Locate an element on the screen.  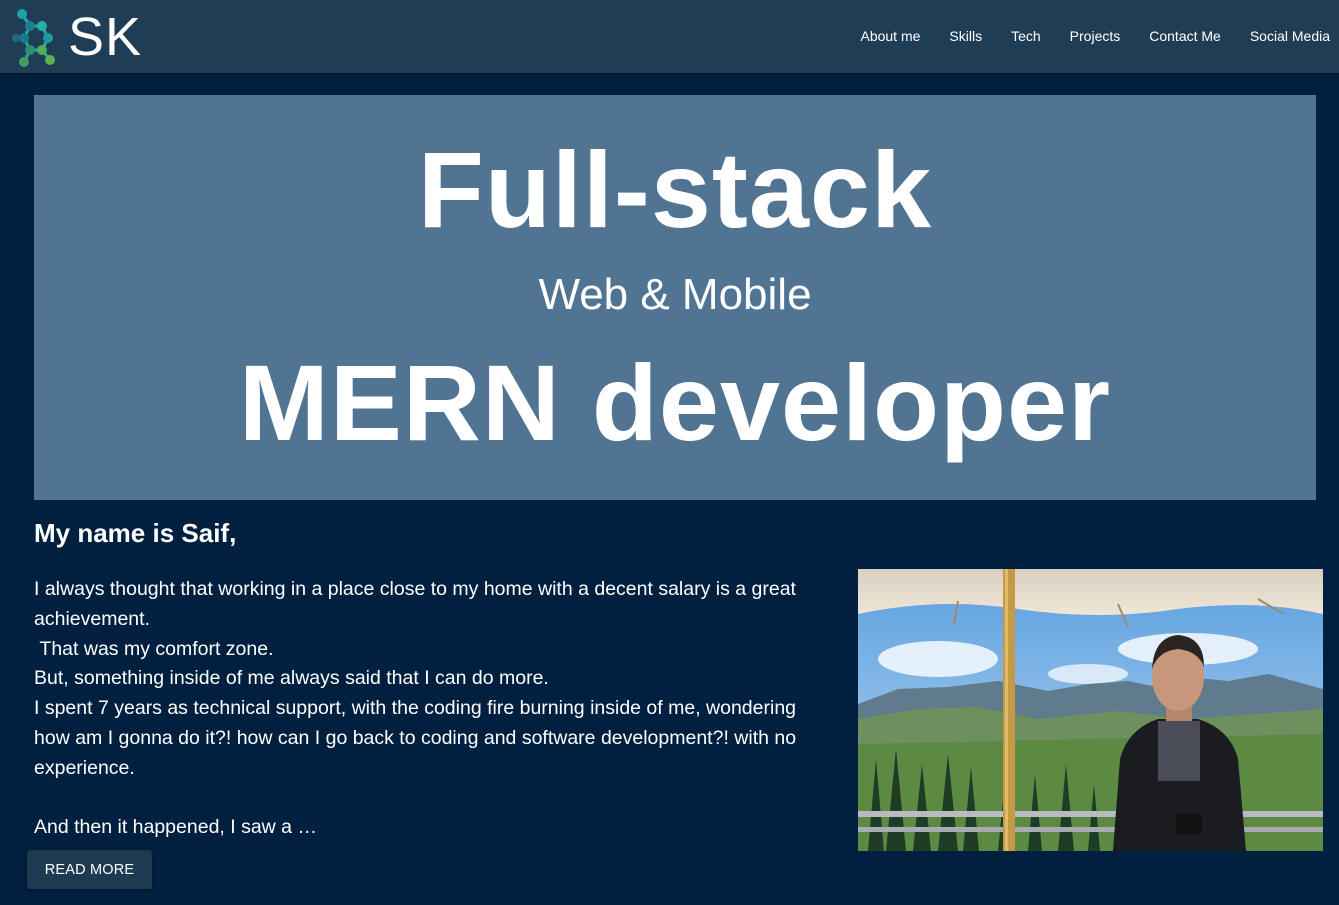
about-heading: My name is Saif, is located at coordinates (135, 533).